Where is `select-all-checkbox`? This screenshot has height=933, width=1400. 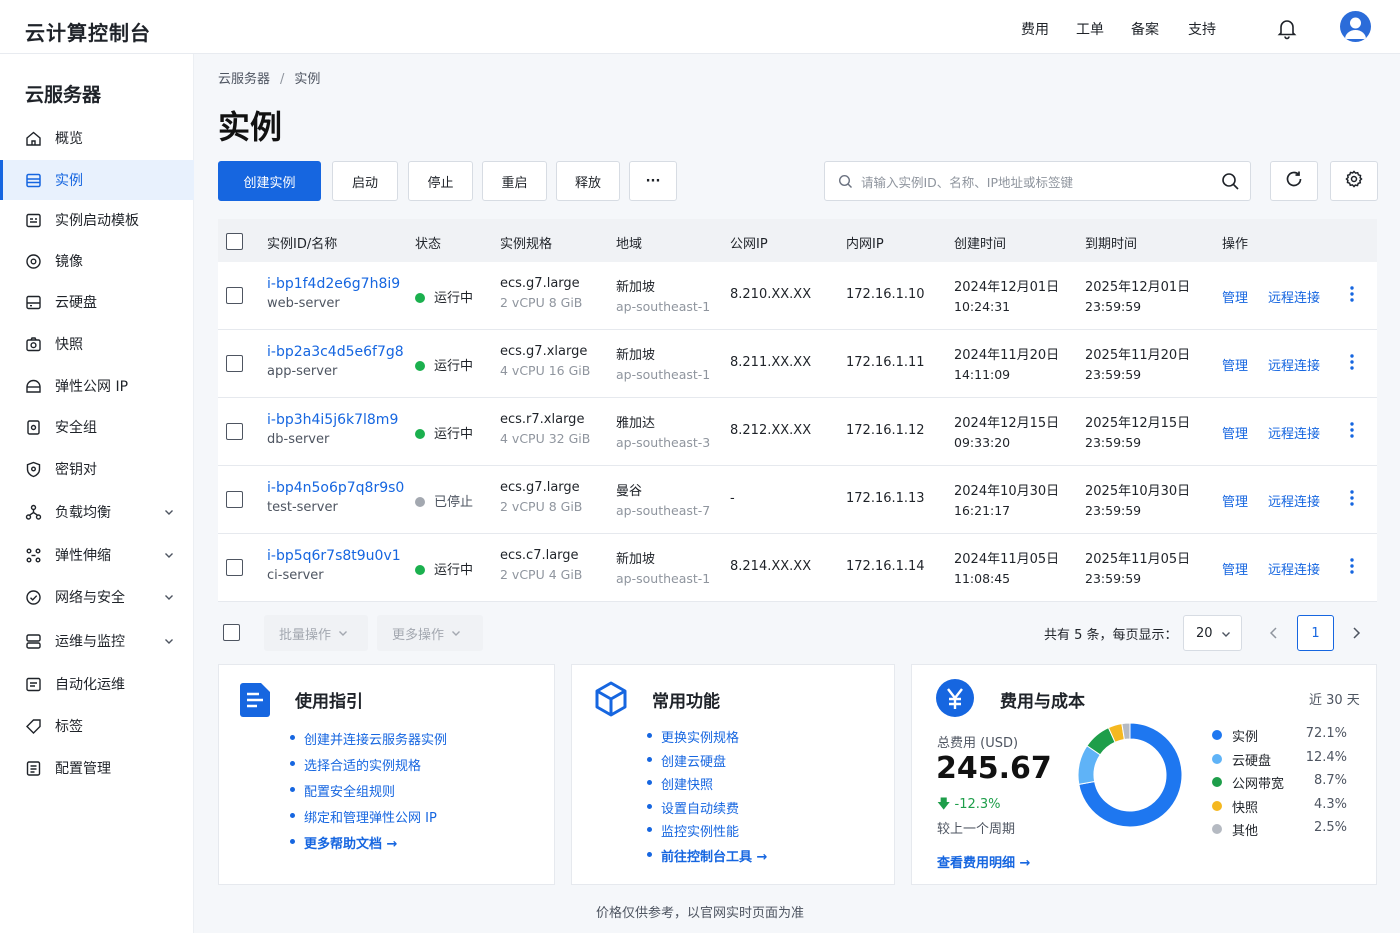 select-all-checkbox is located at coordinates (234, 241).